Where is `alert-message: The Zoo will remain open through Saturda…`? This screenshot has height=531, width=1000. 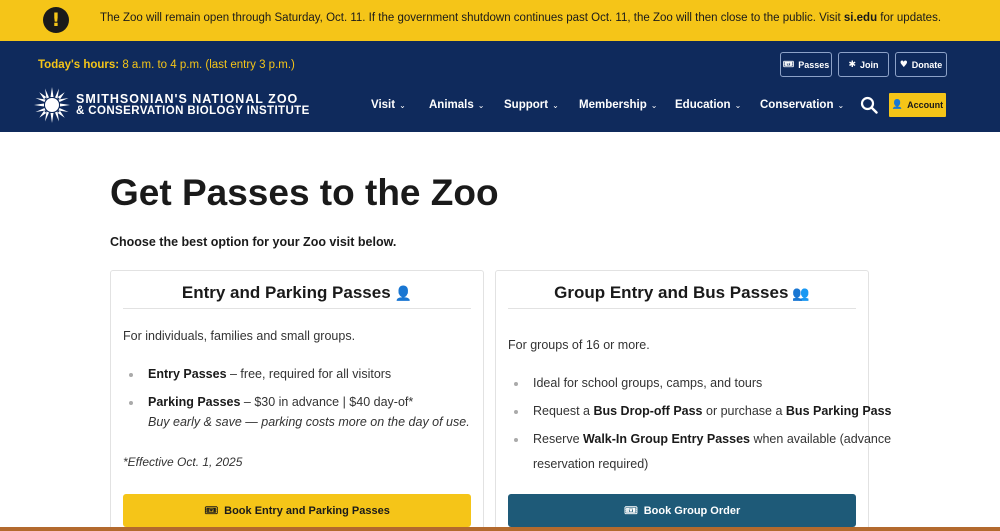
alert-message: The Zoo will remain open through Saturda… is located at coordinates (472, 18).